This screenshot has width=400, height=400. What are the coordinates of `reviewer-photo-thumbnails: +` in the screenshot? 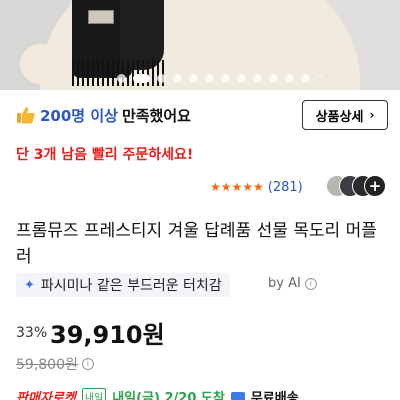 It's located at (356, 187).